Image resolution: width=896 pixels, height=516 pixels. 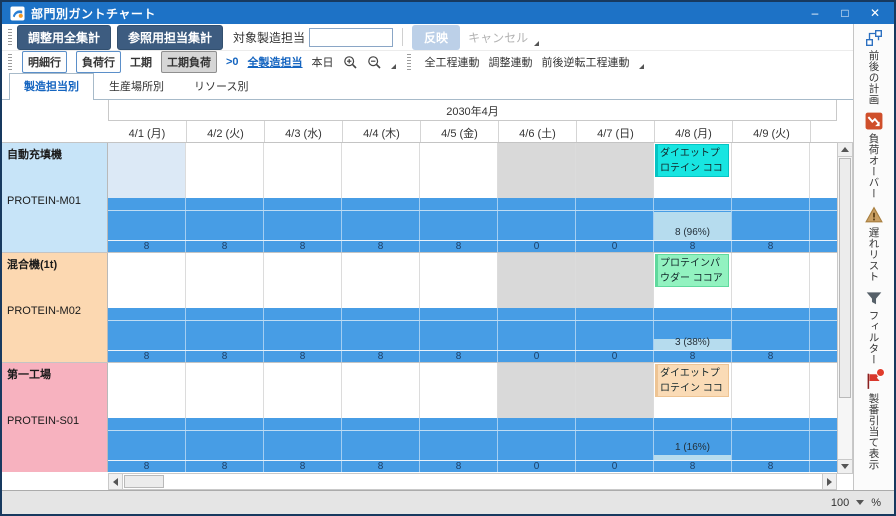 I want to click on sidebar-item-before-after-plan: 前後の計画, so click(x=874, y=67).